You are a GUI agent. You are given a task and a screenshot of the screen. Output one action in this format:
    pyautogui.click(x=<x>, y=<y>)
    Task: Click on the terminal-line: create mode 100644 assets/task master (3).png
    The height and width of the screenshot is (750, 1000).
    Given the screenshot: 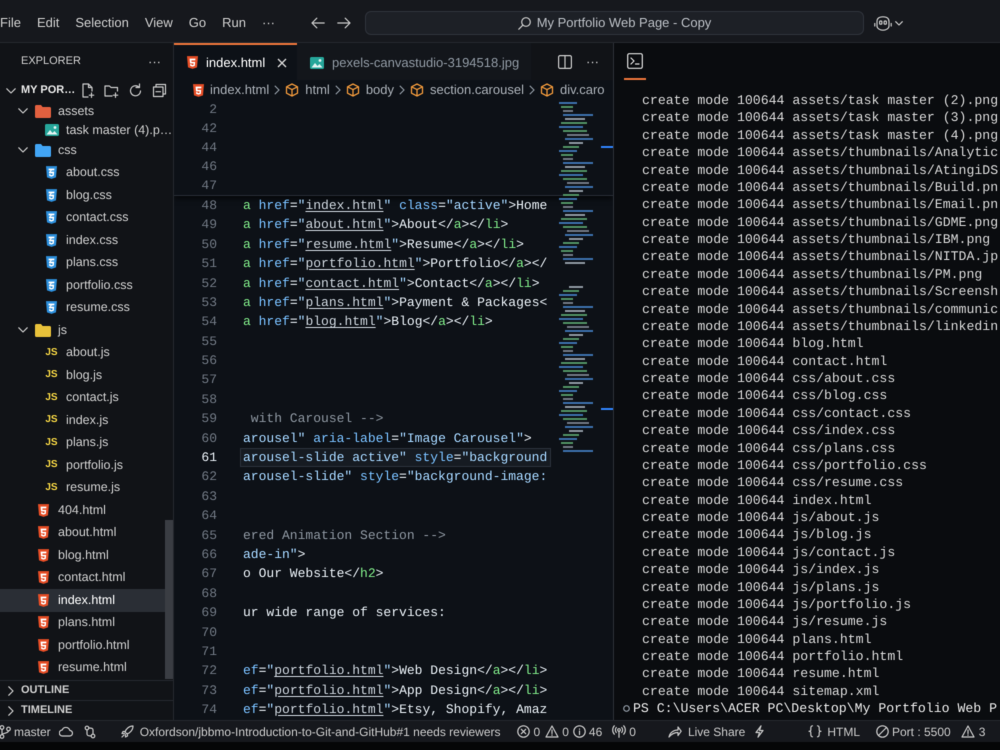 What is the action you would take?
    pyautogui.click(x=820, y=118)
    